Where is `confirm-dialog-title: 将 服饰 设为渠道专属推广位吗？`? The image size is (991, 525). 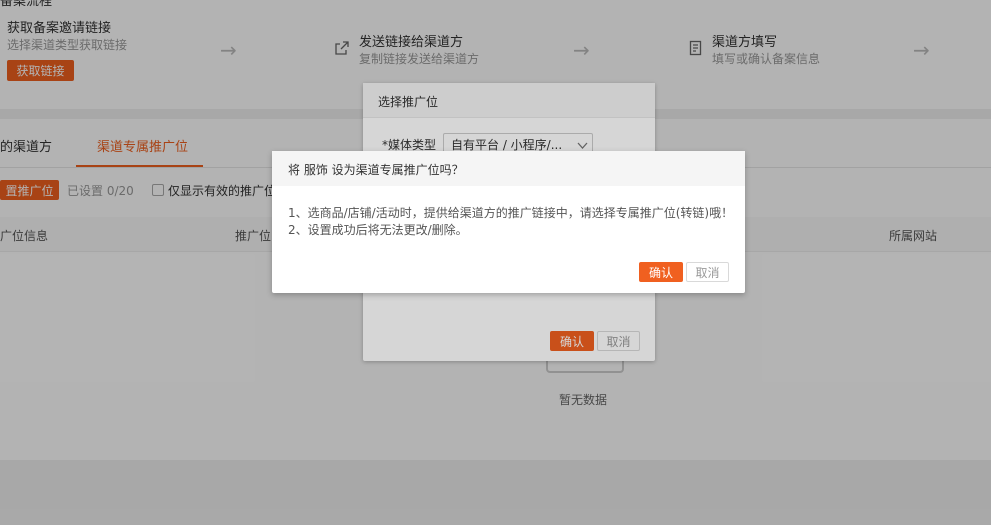 confirm-dialog-title: 将 服饰 设为渠道专属推广位吗？ is located at coordinates (376, 170).